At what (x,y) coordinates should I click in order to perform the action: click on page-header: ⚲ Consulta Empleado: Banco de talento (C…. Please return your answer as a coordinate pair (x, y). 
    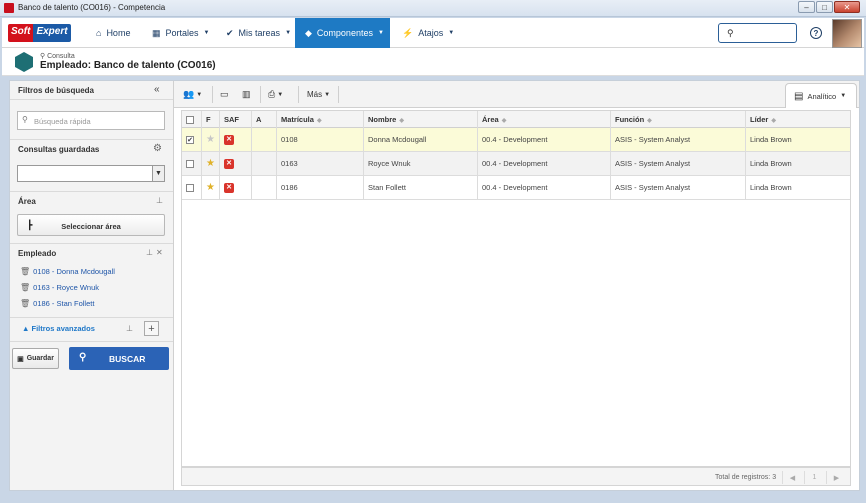
    Looking at the image, I should click on (433, 62).